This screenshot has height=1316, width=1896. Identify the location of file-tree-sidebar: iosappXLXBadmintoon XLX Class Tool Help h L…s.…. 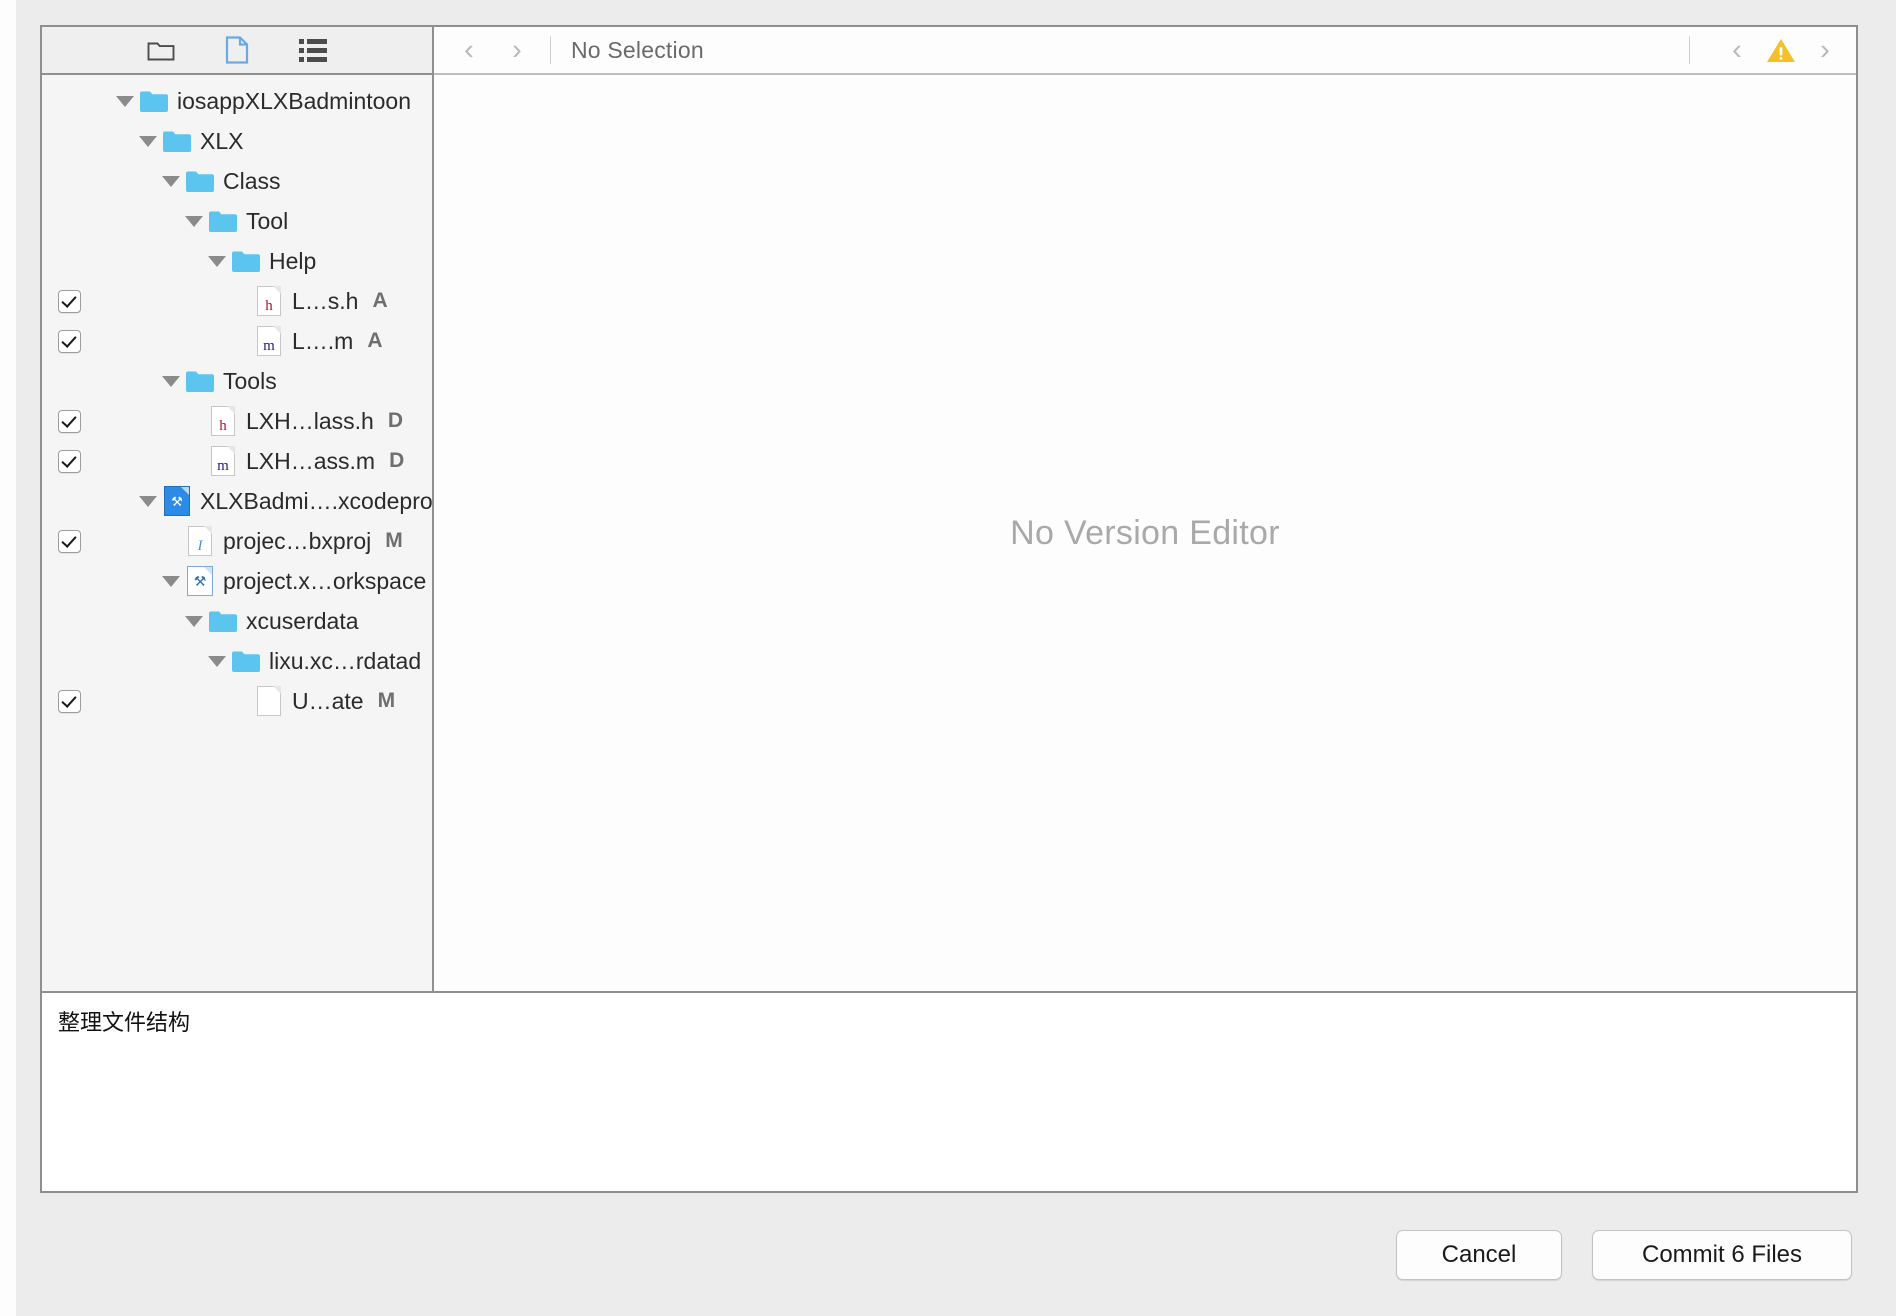
(238, 533).